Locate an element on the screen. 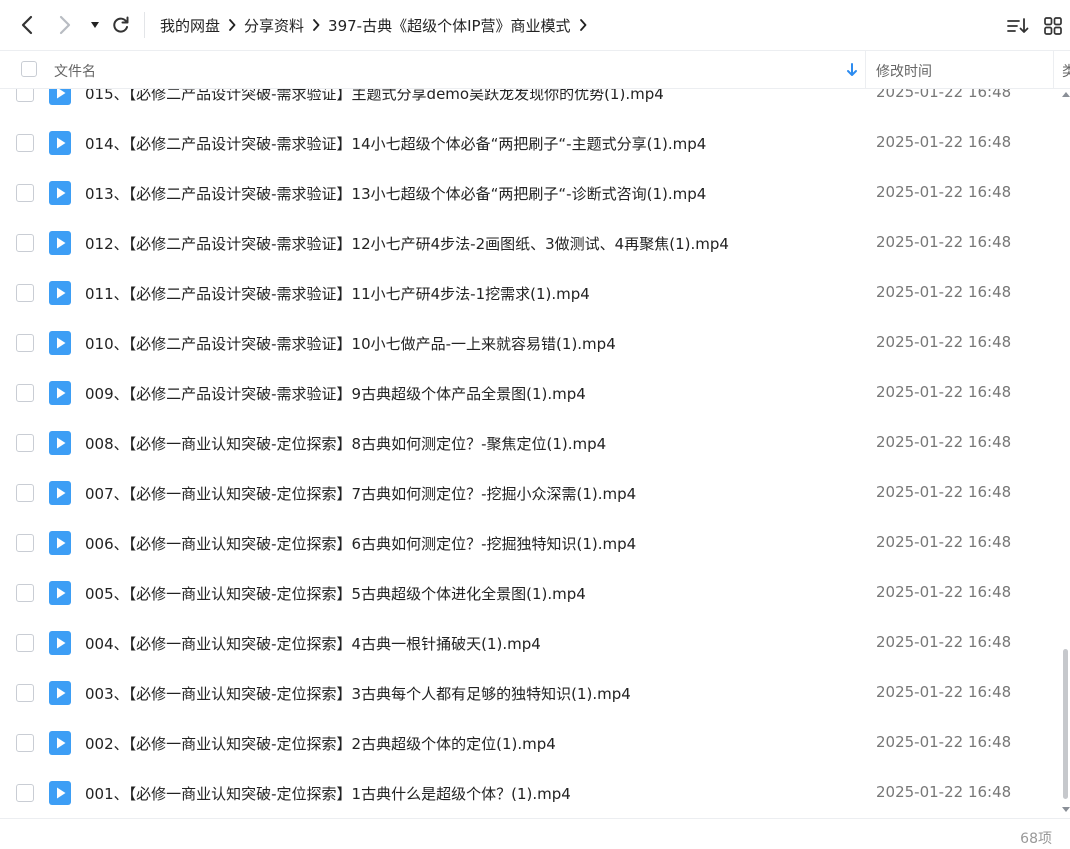 This screenshot has height=849, width=1070. scroll-up-arrow-icon is located at coordinates (1066, 94).